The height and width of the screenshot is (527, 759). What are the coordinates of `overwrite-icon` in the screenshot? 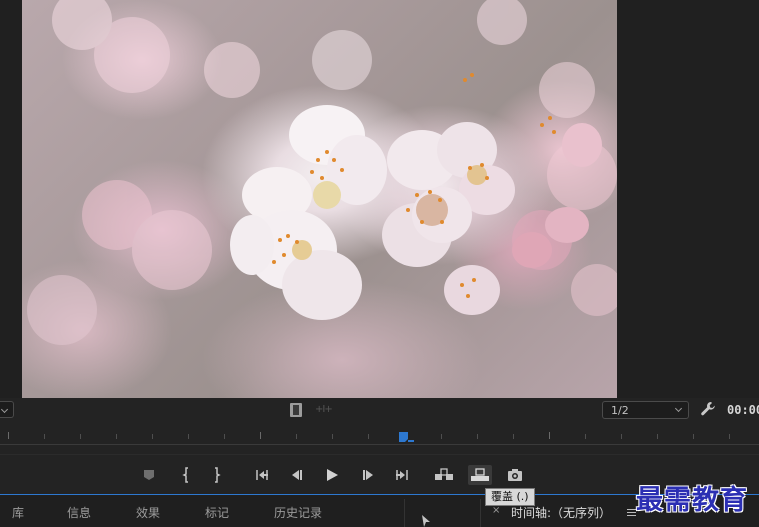 It's located at (480, 474).